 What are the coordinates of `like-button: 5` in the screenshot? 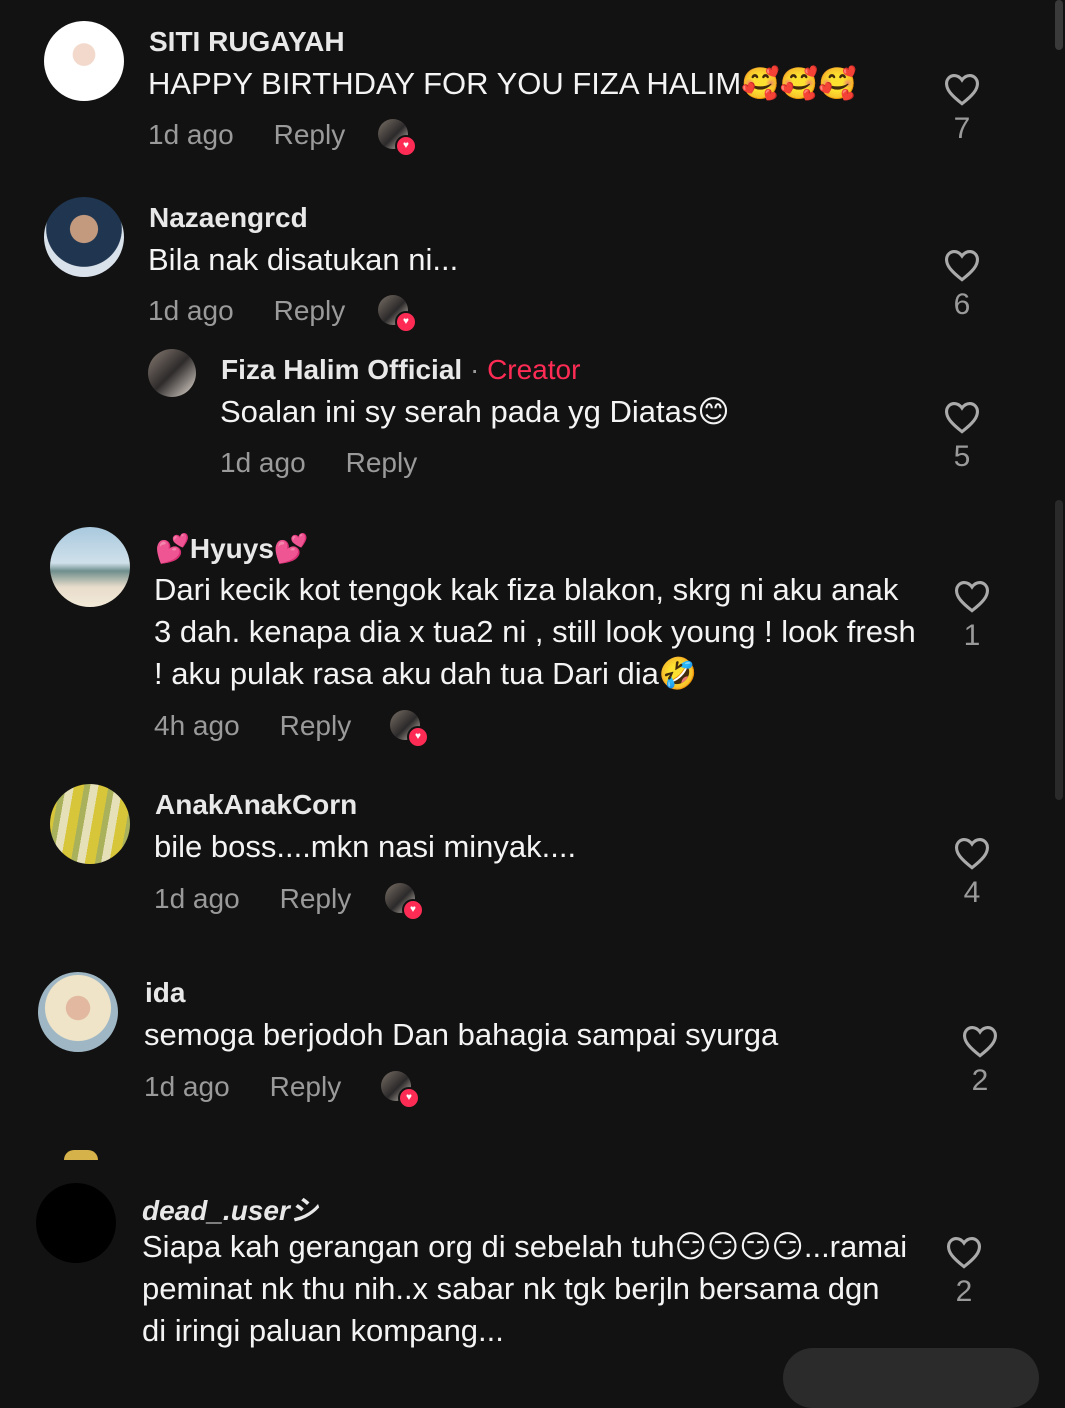 It's located at (962, 437).